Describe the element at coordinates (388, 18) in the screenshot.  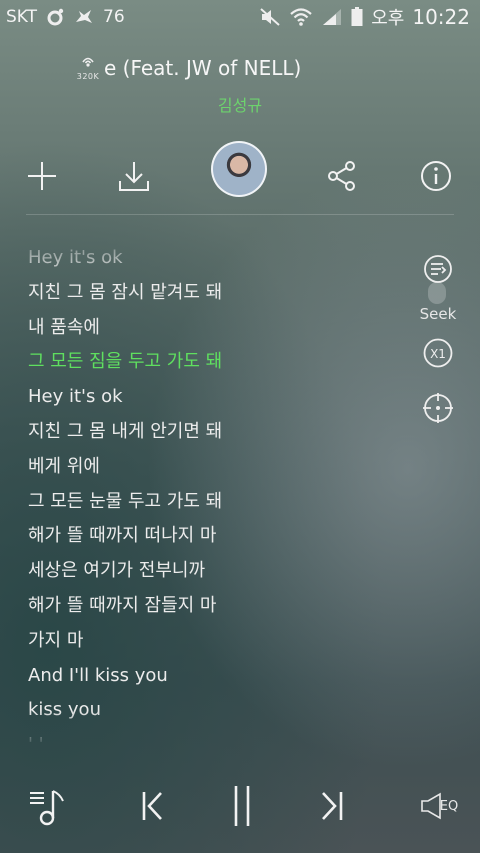
I see `ampm-label: 오후` at that location.